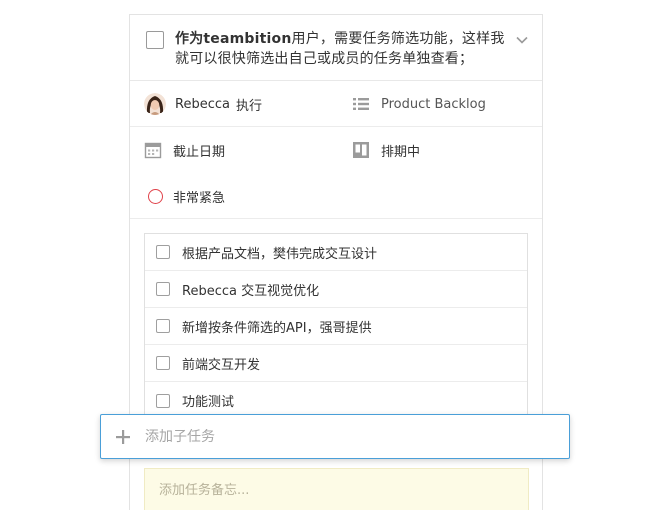 The height and width of the screenshot is (510, 660). I want to click on assignee-name: Rebecca, so click(202, 104).